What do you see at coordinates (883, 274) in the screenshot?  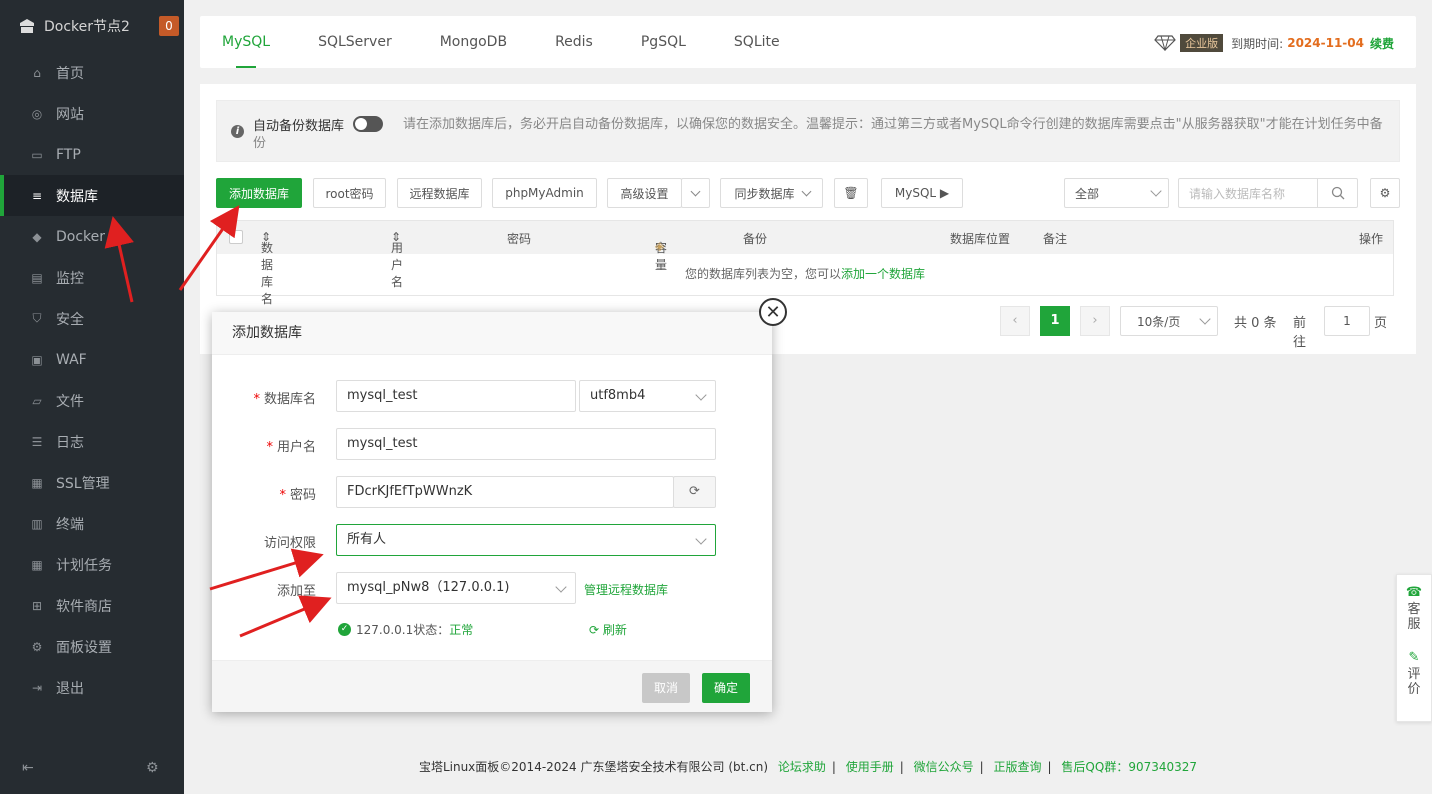 I see `add-db-link: 添加一个数据库` at bounding box center [883, 274].